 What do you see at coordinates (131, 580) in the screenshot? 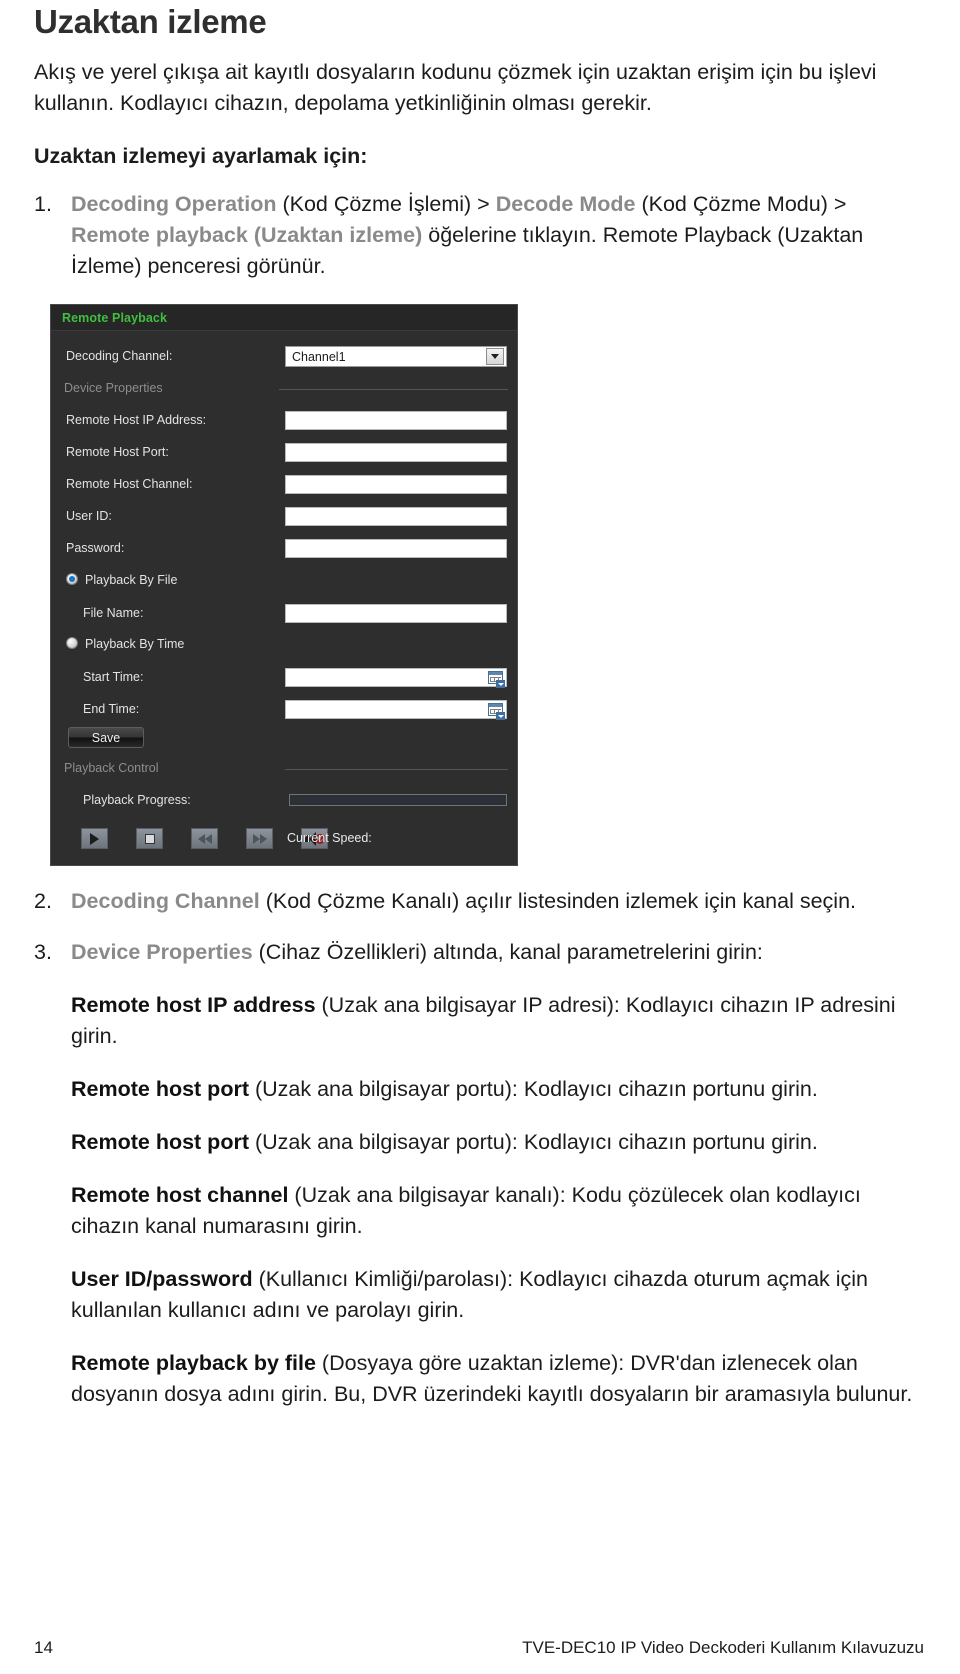
I see `playback-by-file-label: Playback By File` at bounding box center [131, 580].